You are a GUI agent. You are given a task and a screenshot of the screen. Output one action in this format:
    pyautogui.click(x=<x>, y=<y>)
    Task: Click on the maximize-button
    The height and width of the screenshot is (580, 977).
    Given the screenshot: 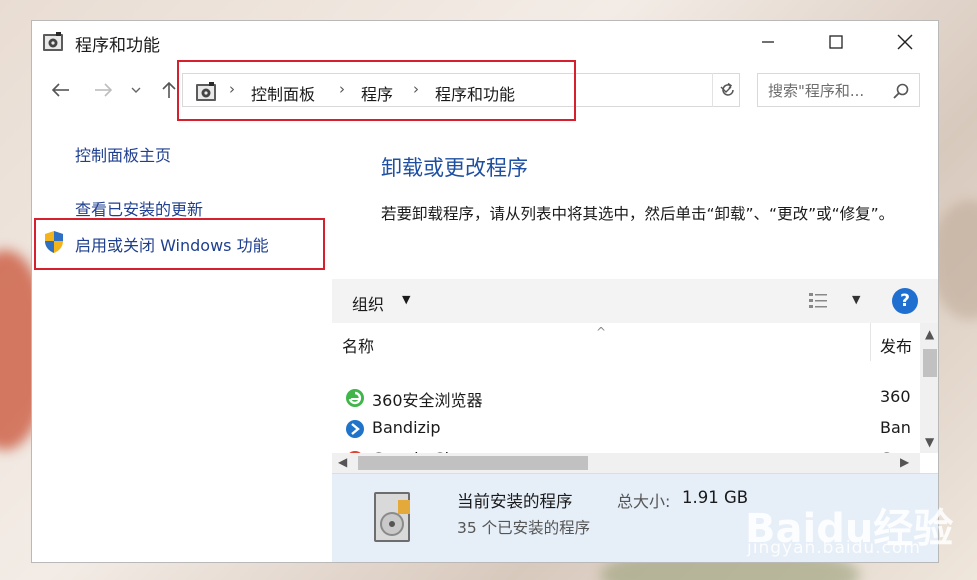 What is the action you would take?
    pyautogui.click(x=836, y=42)
    